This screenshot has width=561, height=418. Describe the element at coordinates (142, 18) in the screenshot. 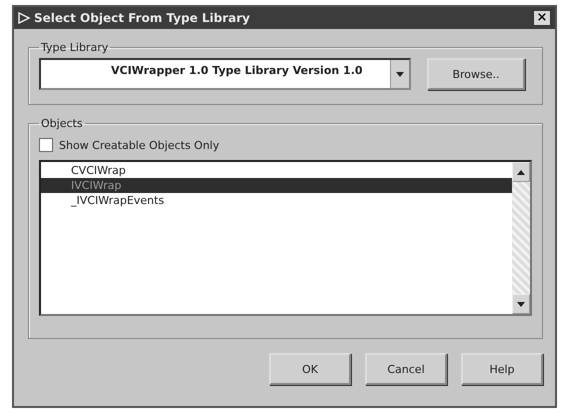

I see `window-title: Select Object From Type Library` at that location.